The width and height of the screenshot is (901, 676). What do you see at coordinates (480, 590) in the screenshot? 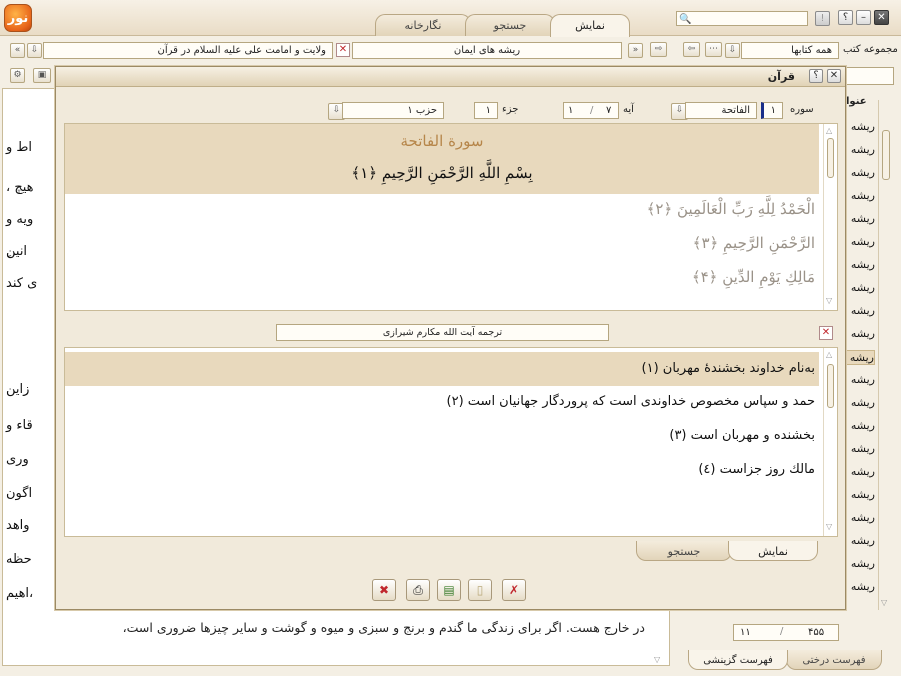
I see `copy-icon: ▯` at bounding box center [480, 590].